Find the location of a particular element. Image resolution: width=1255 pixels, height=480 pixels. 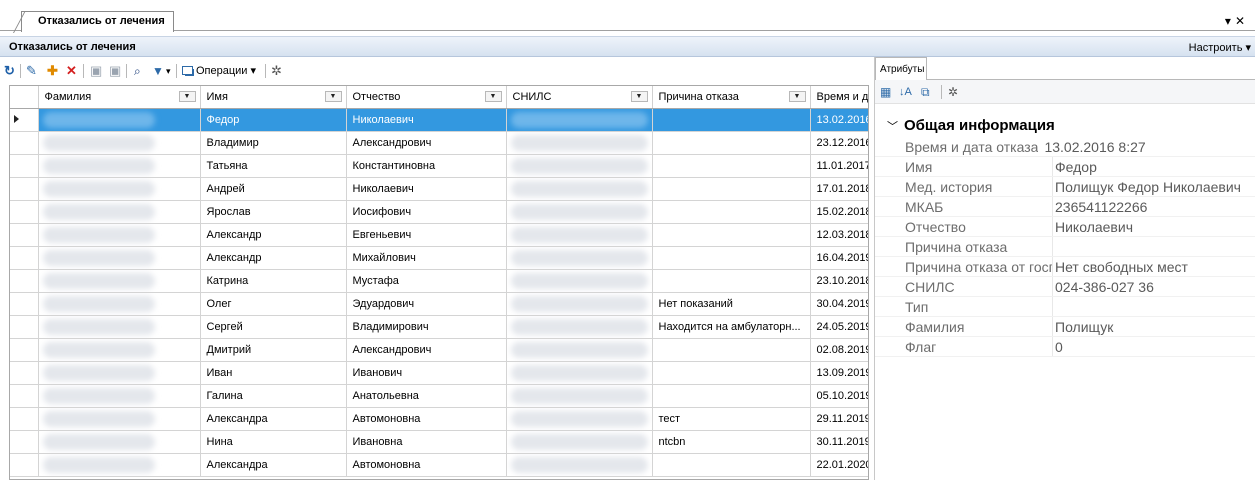

cell-first-name: Иван is located at coordinates (273, 373).